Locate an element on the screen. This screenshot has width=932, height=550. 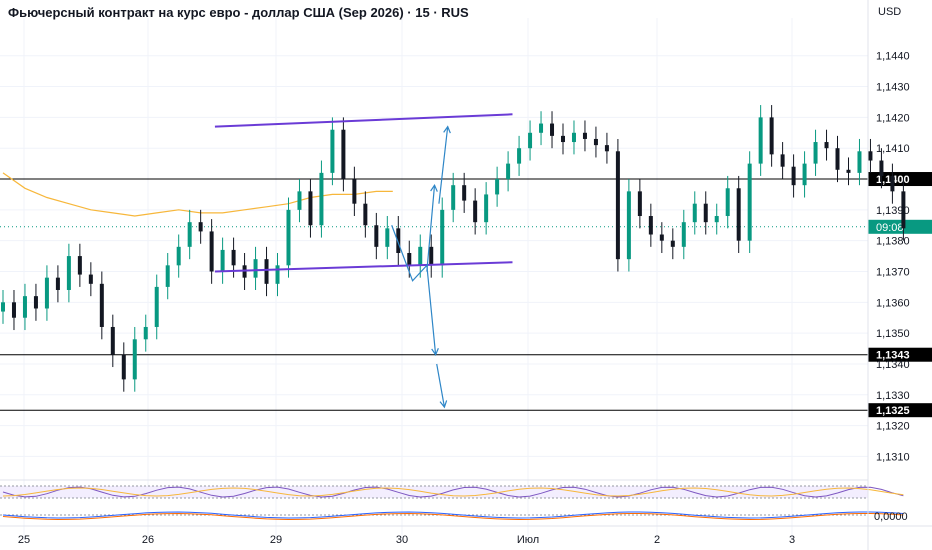
price-tick-label: 1,1410 is located at coordinates (893, 149).